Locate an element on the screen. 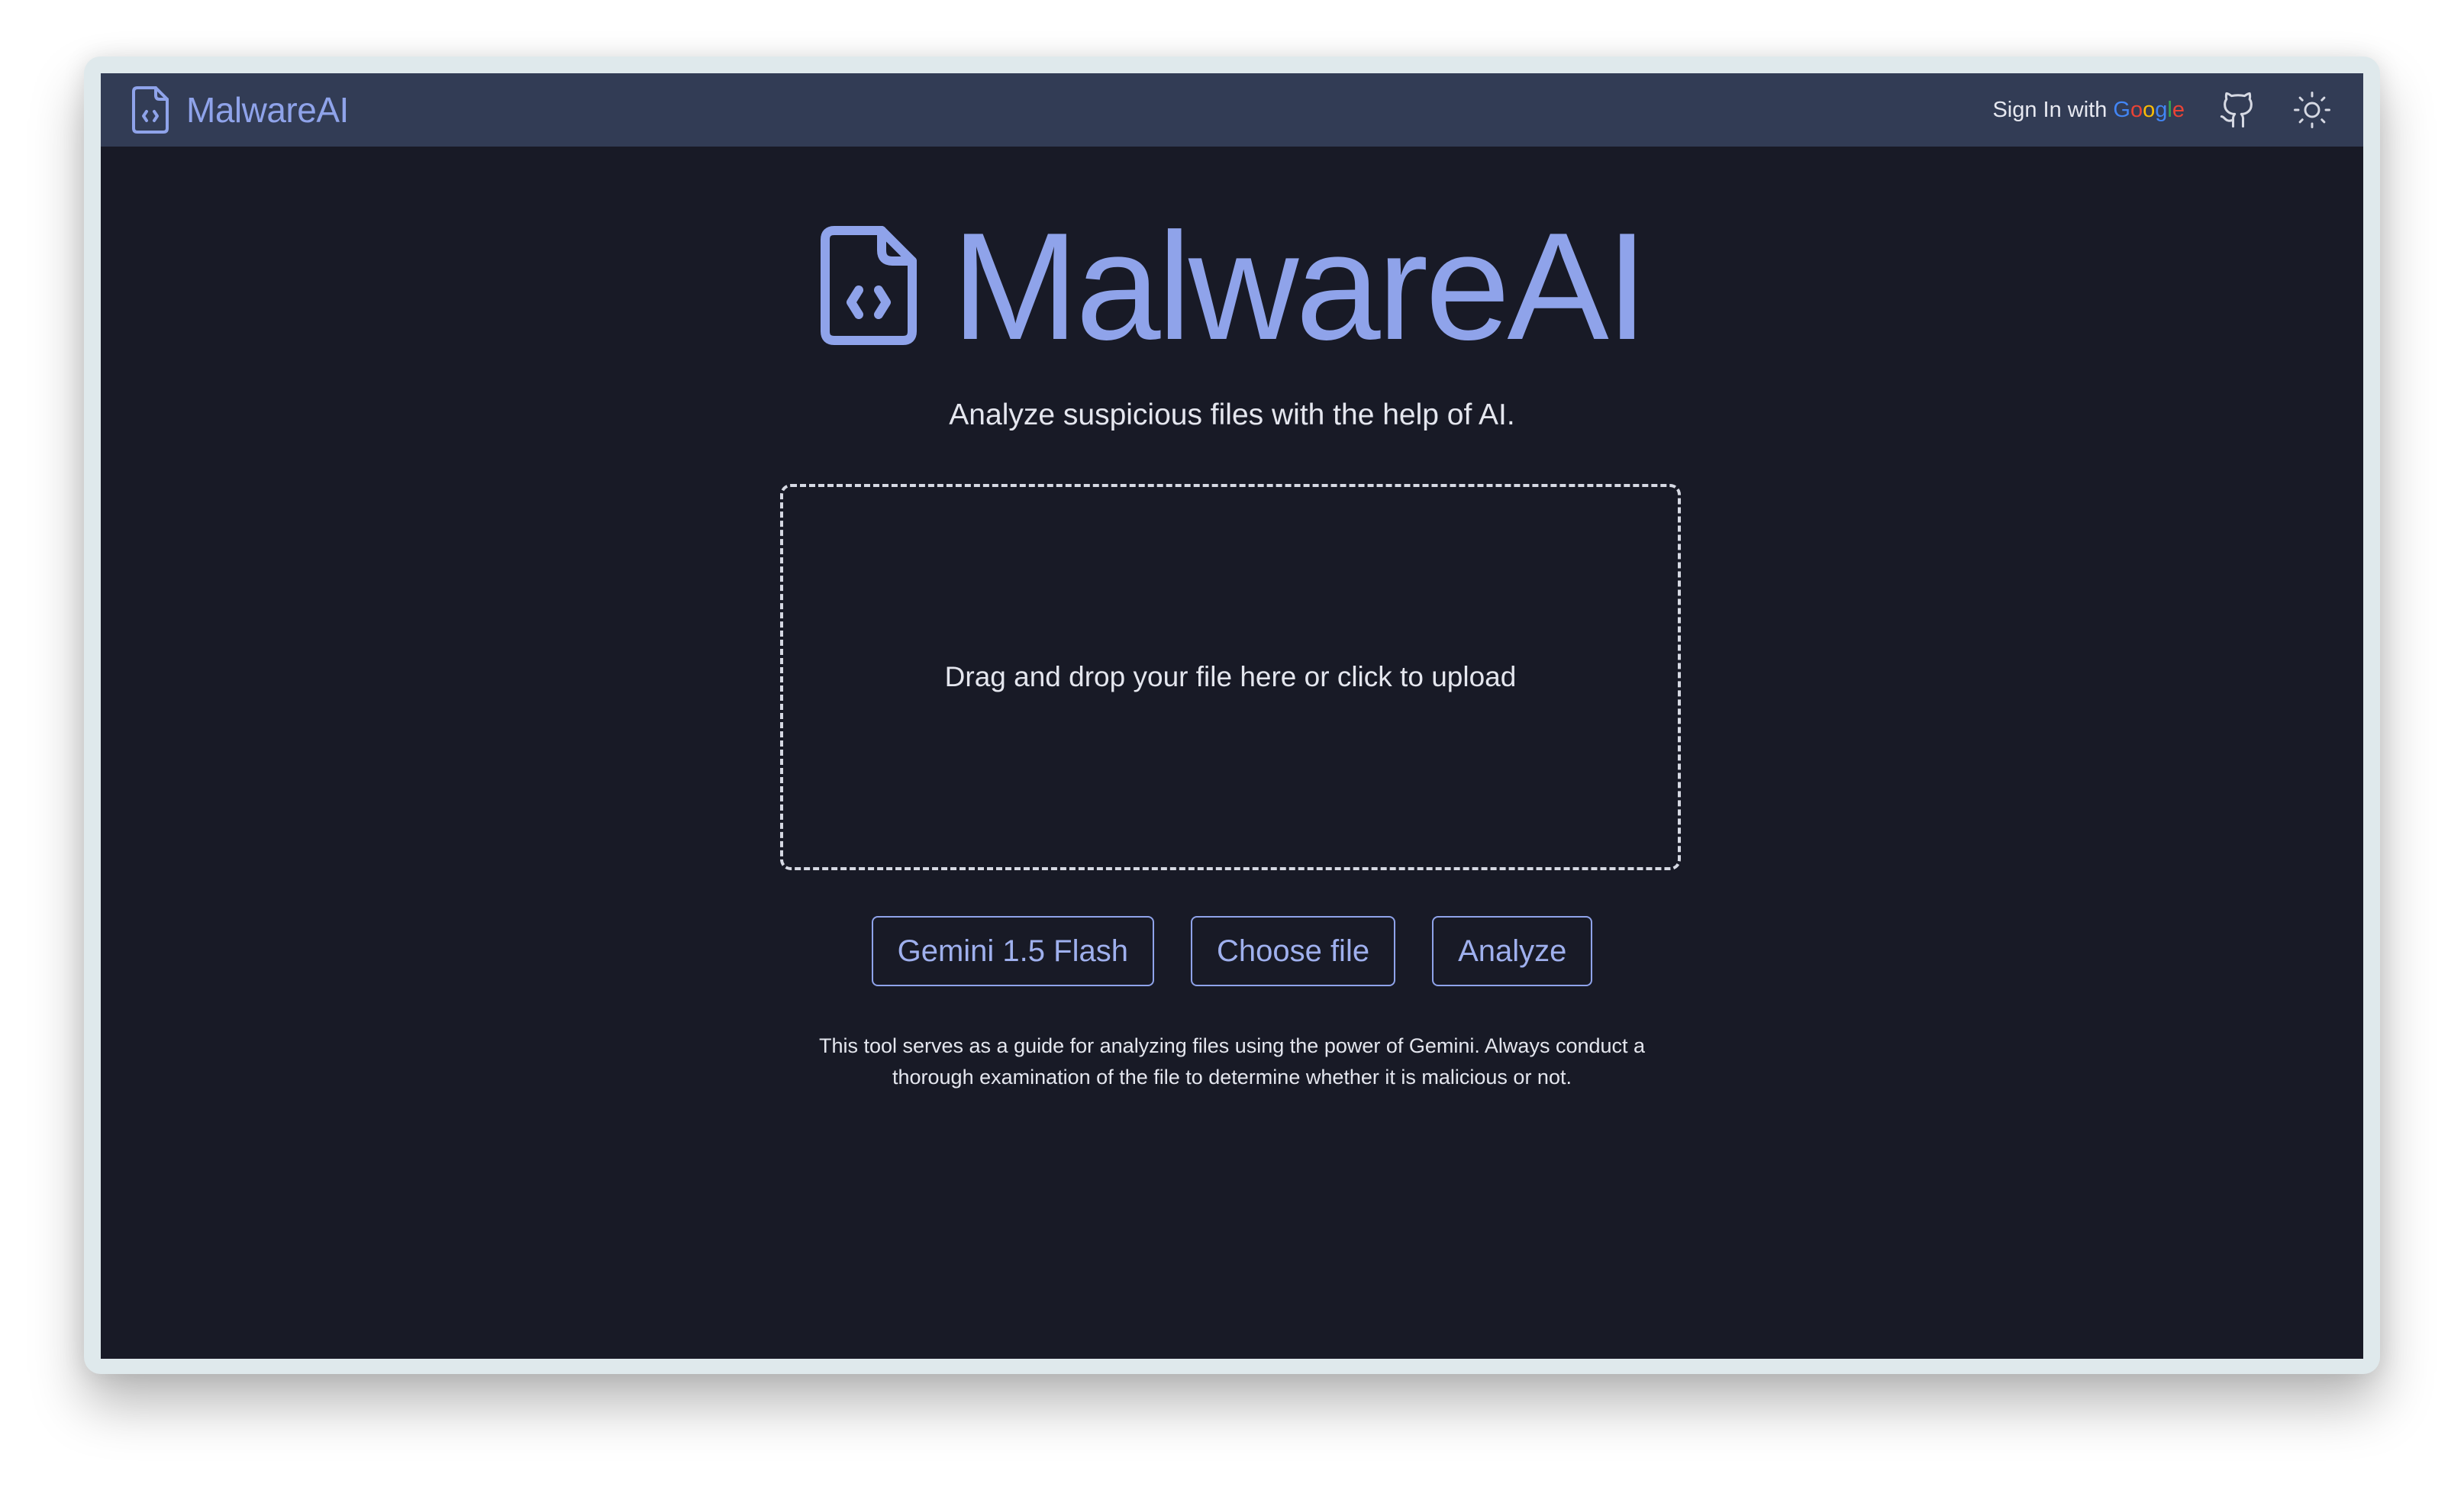 This screenshot has width=2464, height=1487. google-wordmark: Google is located at coordinates (2149, 109).